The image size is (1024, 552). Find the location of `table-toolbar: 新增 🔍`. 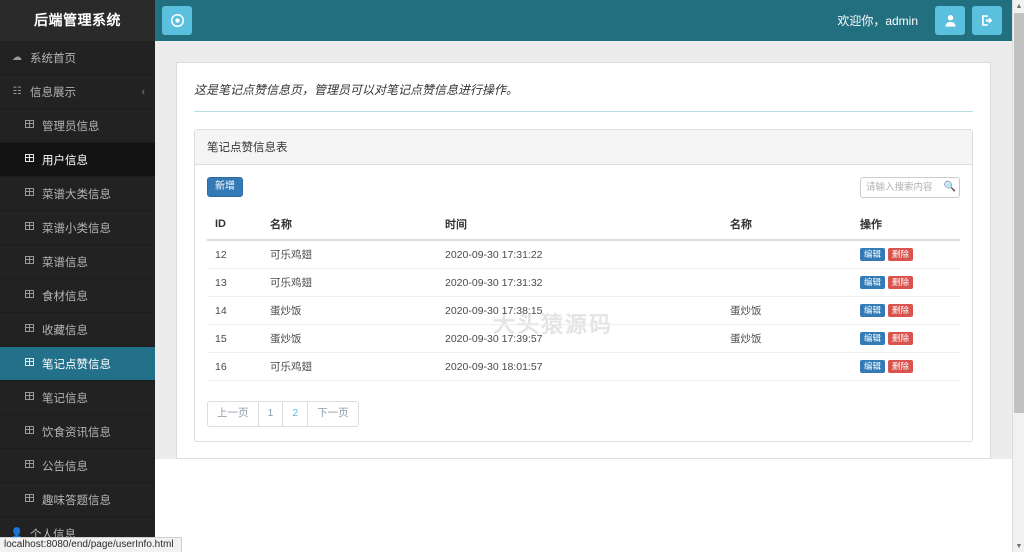

table-toolbar: 新增 🔍 is located at coordinates (583, 187).